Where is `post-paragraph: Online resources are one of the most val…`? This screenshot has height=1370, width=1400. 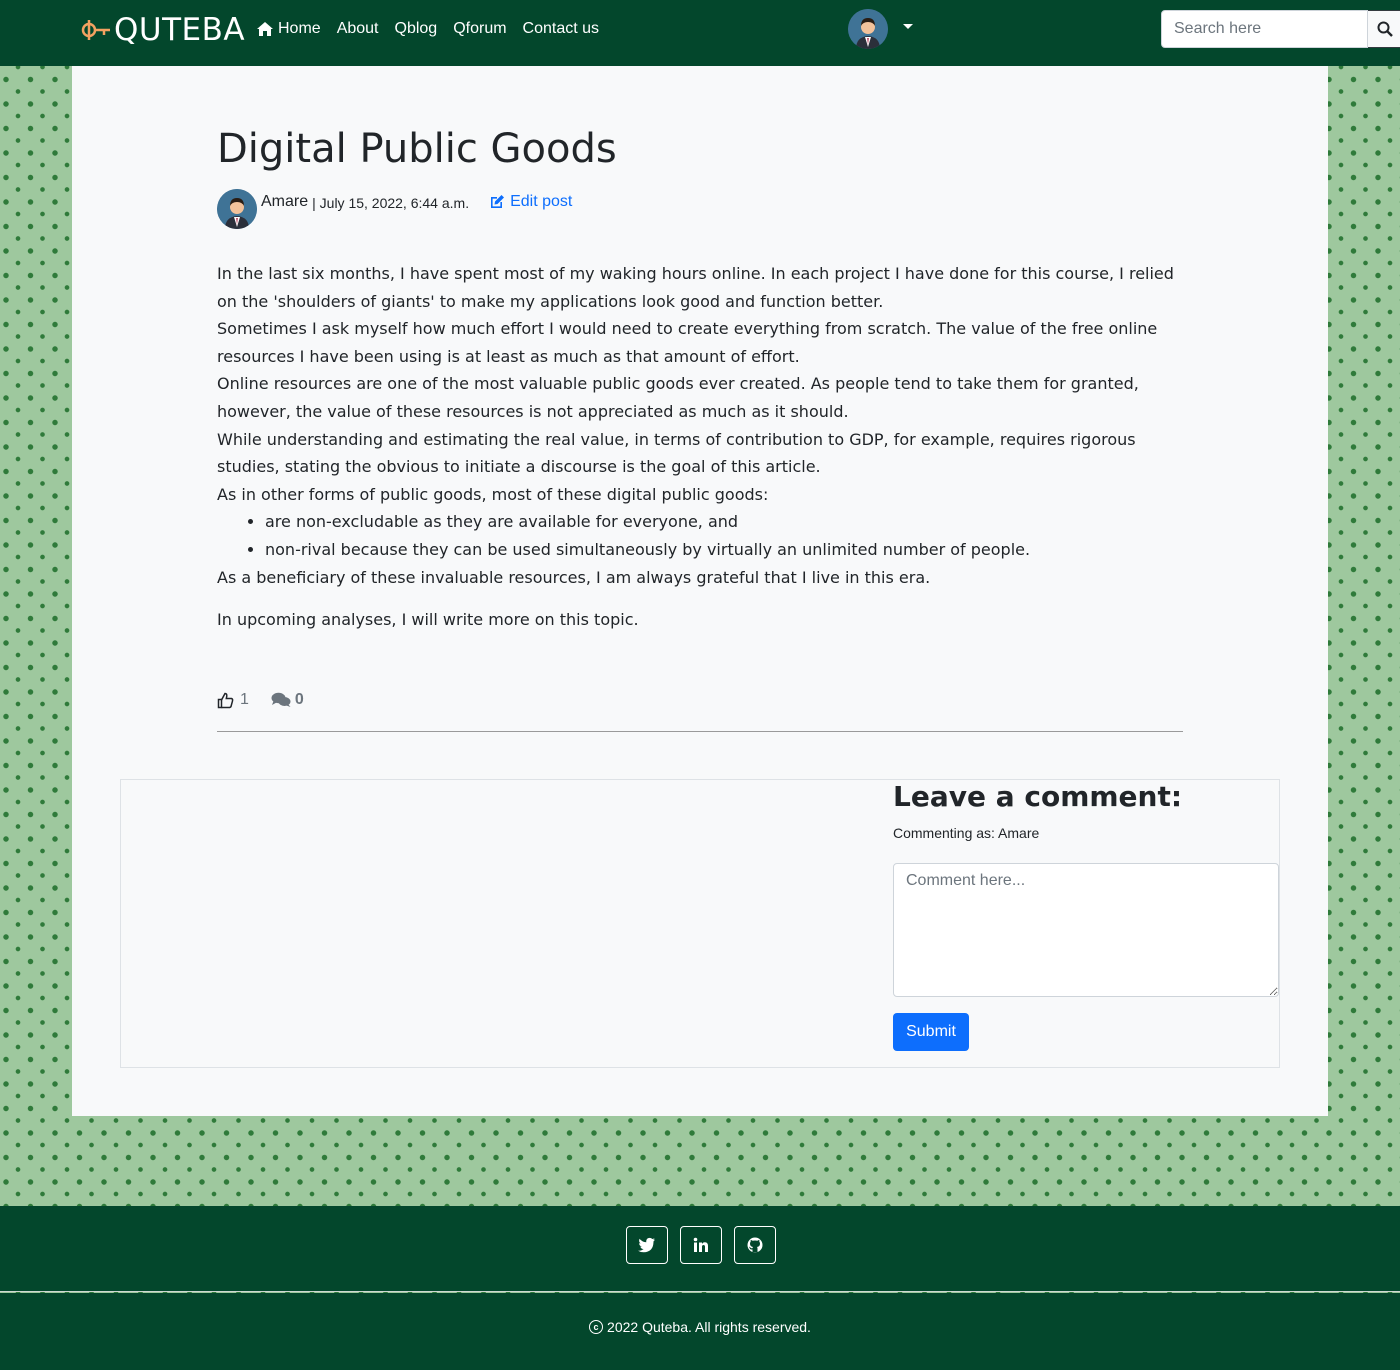 post-paragraph: Online resources are one of the most val… is located at coordinates (678, 397).